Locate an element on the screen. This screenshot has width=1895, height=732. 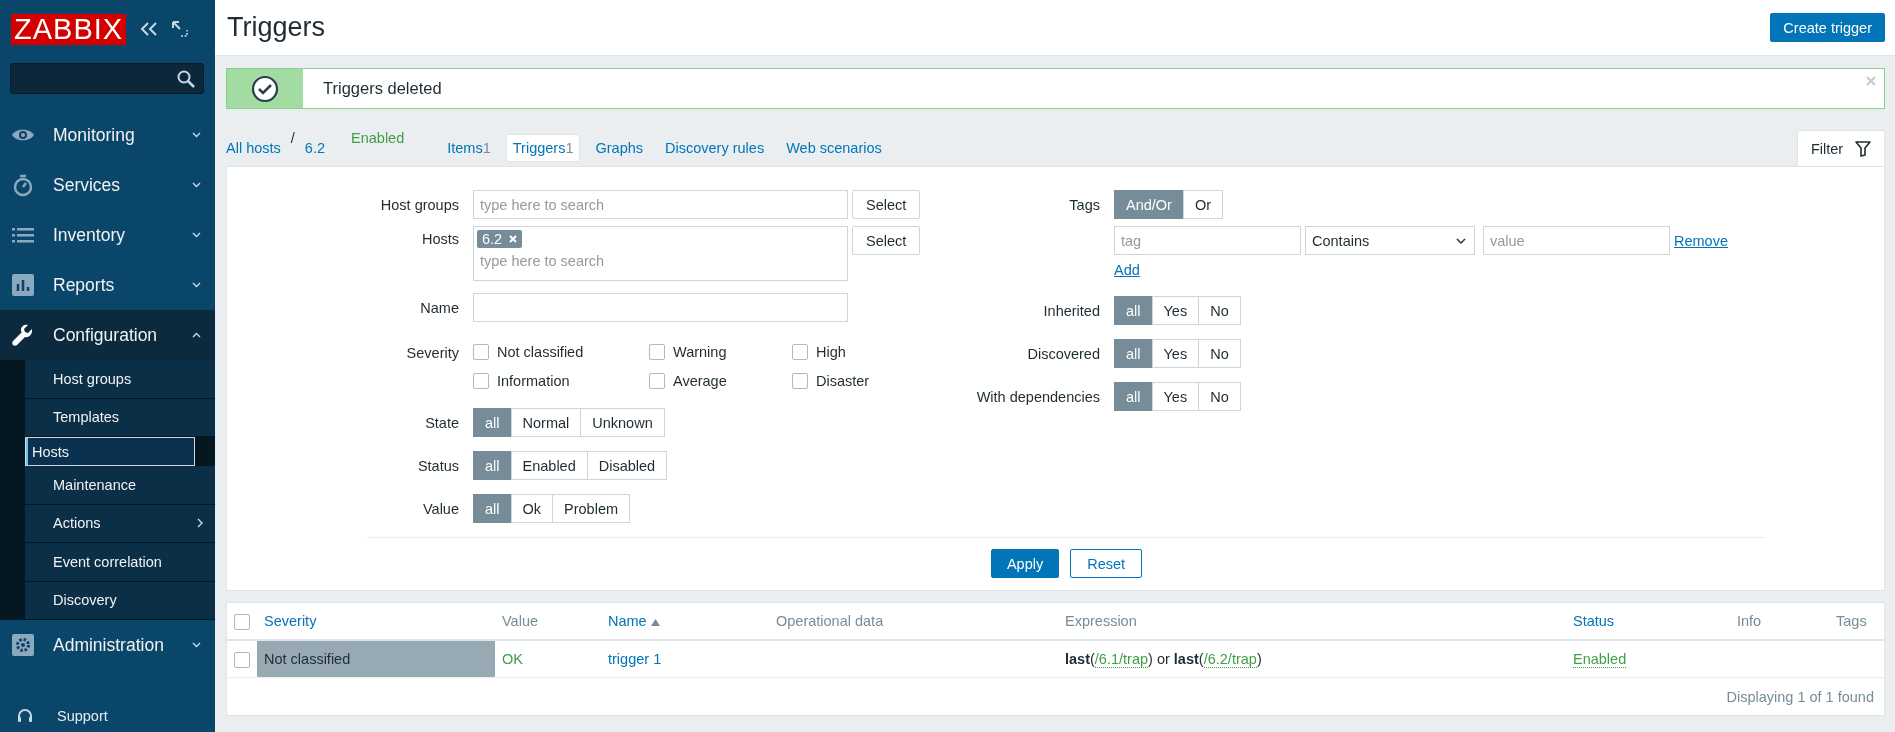
all-hosts-link: All hosts is located at coordinates (253, 147).